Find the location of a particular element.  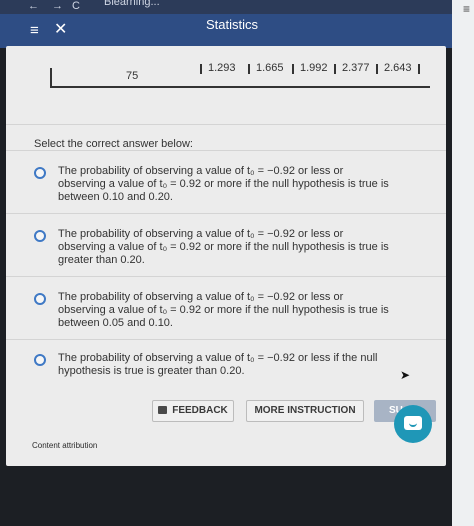

side-window-edge: ≡ is located at coordinates (463, 263).